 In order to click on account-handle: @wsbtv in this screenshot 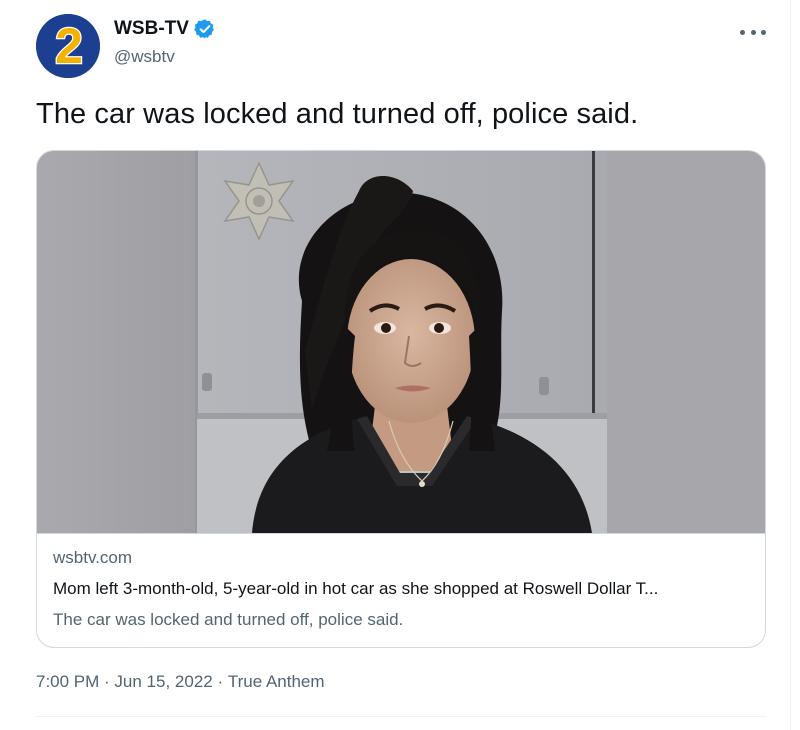, I will do `click(144, 57)`.